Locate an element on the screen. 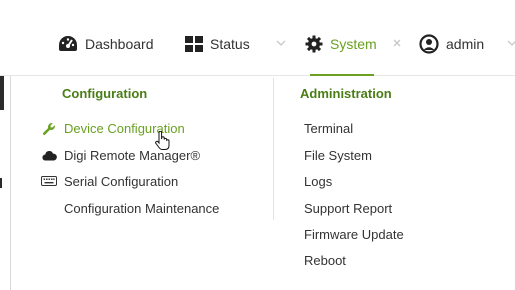 Image resolution: width=515 pixels, height=290 pixels. keyboard-icon is located at coordinates (49, 181).